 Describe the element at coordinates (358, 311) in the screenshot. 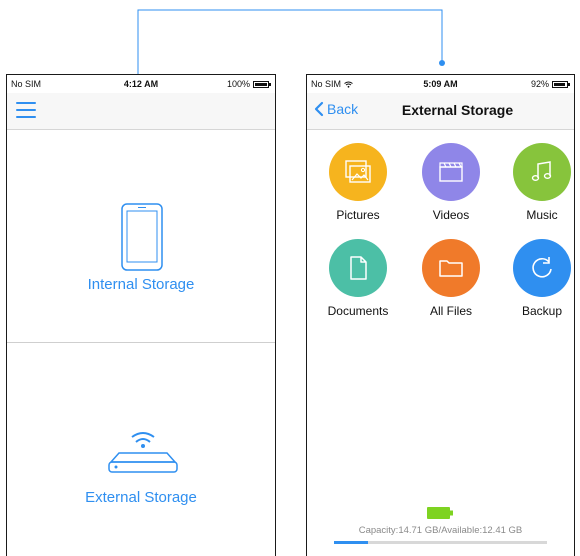

I see `category-label: Documents` at that location.